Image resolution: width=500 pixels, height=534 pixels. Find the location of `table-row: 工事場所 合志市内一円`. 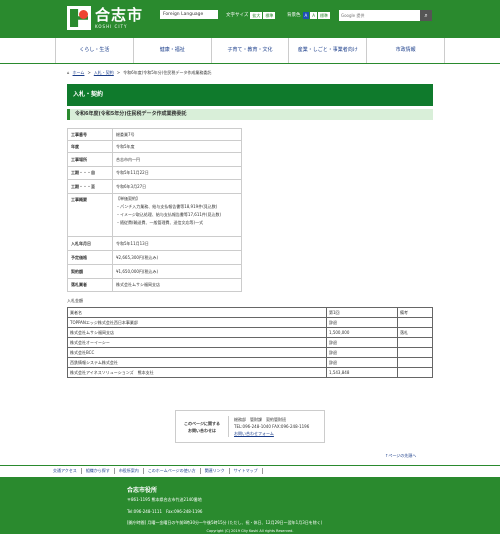

table-row: 工事場所 合志市内一円 is located at coordinates (154, 159).